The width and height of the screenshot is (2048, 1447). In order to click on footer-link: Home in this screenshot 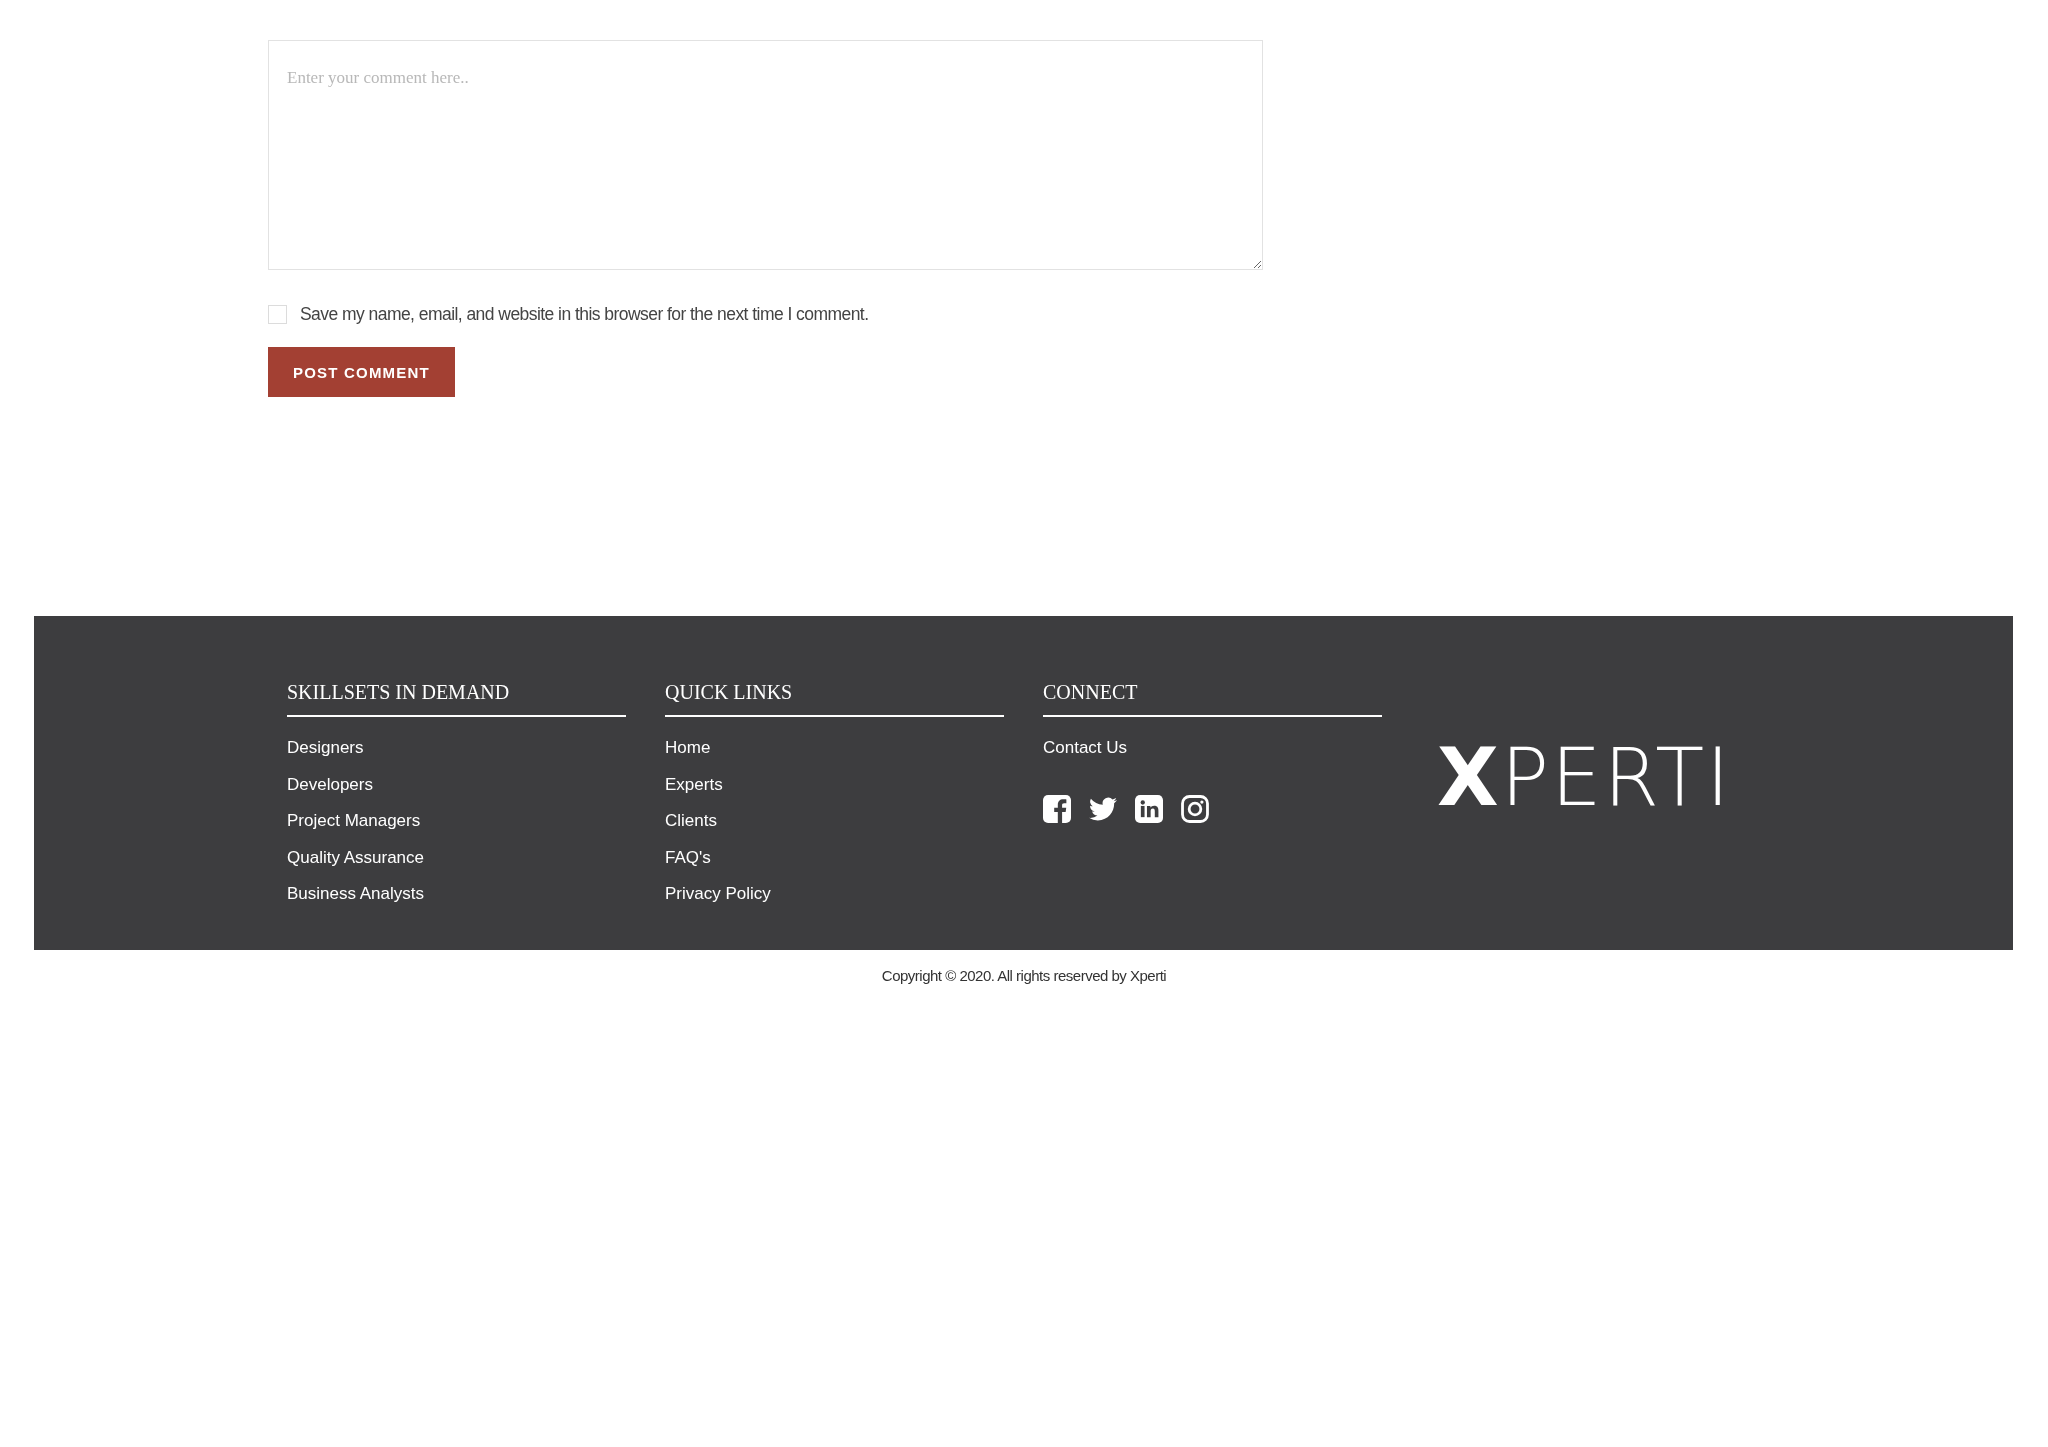, I will do `click(688, 748)`.